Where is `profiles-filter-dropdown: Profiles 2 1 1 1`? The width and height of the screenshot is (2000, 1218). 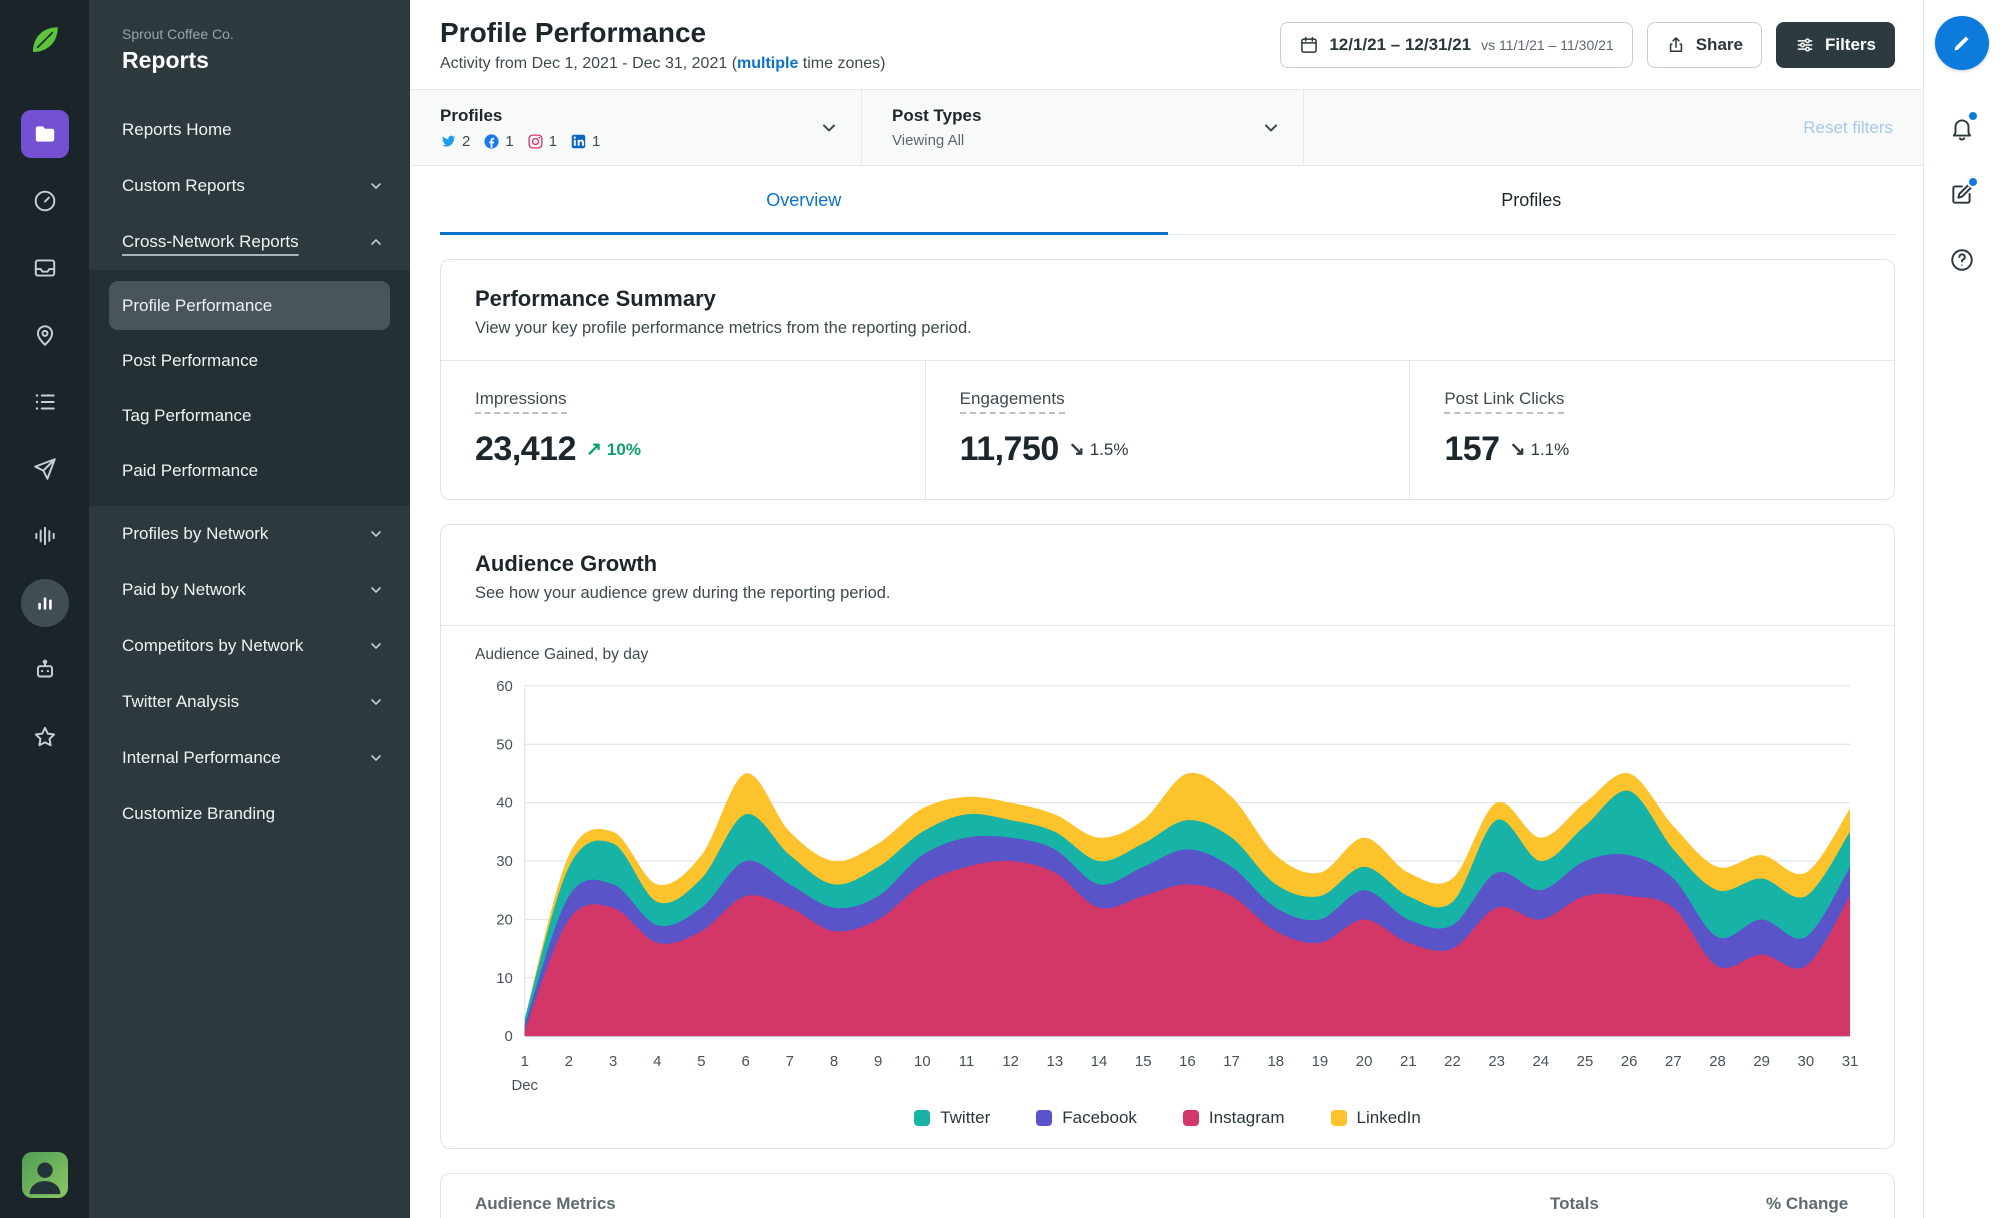
profiles-filter-dropdown: Profiles 2 1 1 1 is located at coordinates (636, 127).